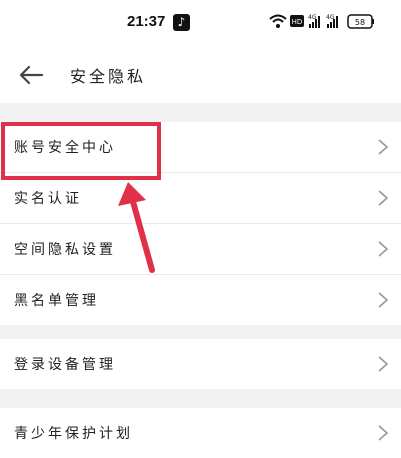  I want to click on wifi-icon, so click(278, 21).